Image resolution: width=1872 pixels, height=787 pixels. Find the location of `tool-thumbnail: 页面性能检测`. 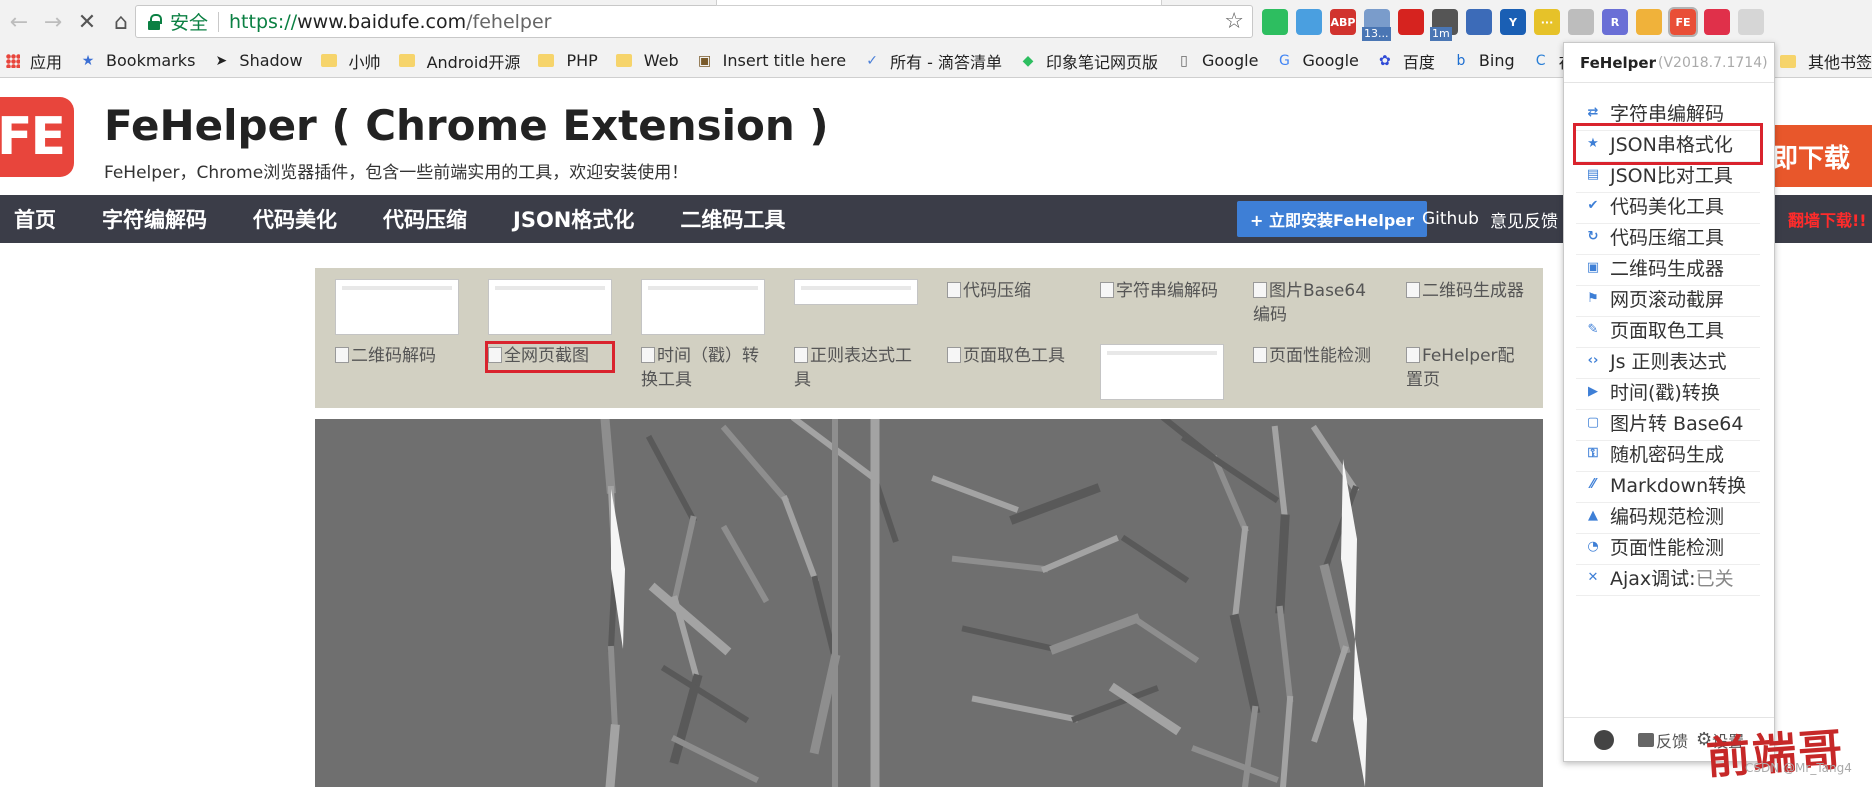

tool-thumbnail: 页面性能检测 is located at coordinates (1315, 356).